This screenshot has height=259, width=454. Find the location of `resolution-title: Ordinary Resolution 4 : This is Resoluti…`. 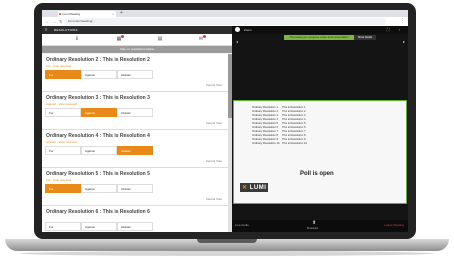

resolution-title: Ordinary Resolution 4 : This is Resoluti… is located at coordinates (98, 136).